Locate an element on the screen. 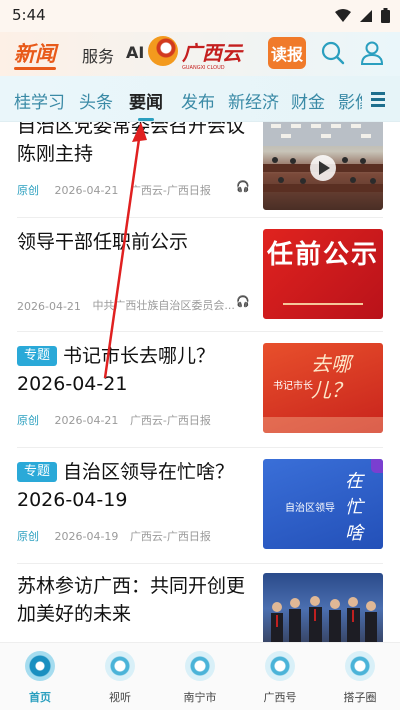 The image size is (400, 710). chat-icon is located at coordinates (360, 666).